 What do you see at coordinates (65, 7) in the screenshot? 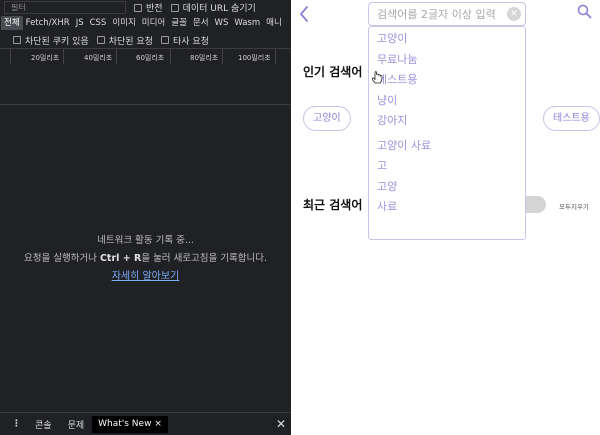
I see `filter-input: 필터` at bounding box center [65, 7].